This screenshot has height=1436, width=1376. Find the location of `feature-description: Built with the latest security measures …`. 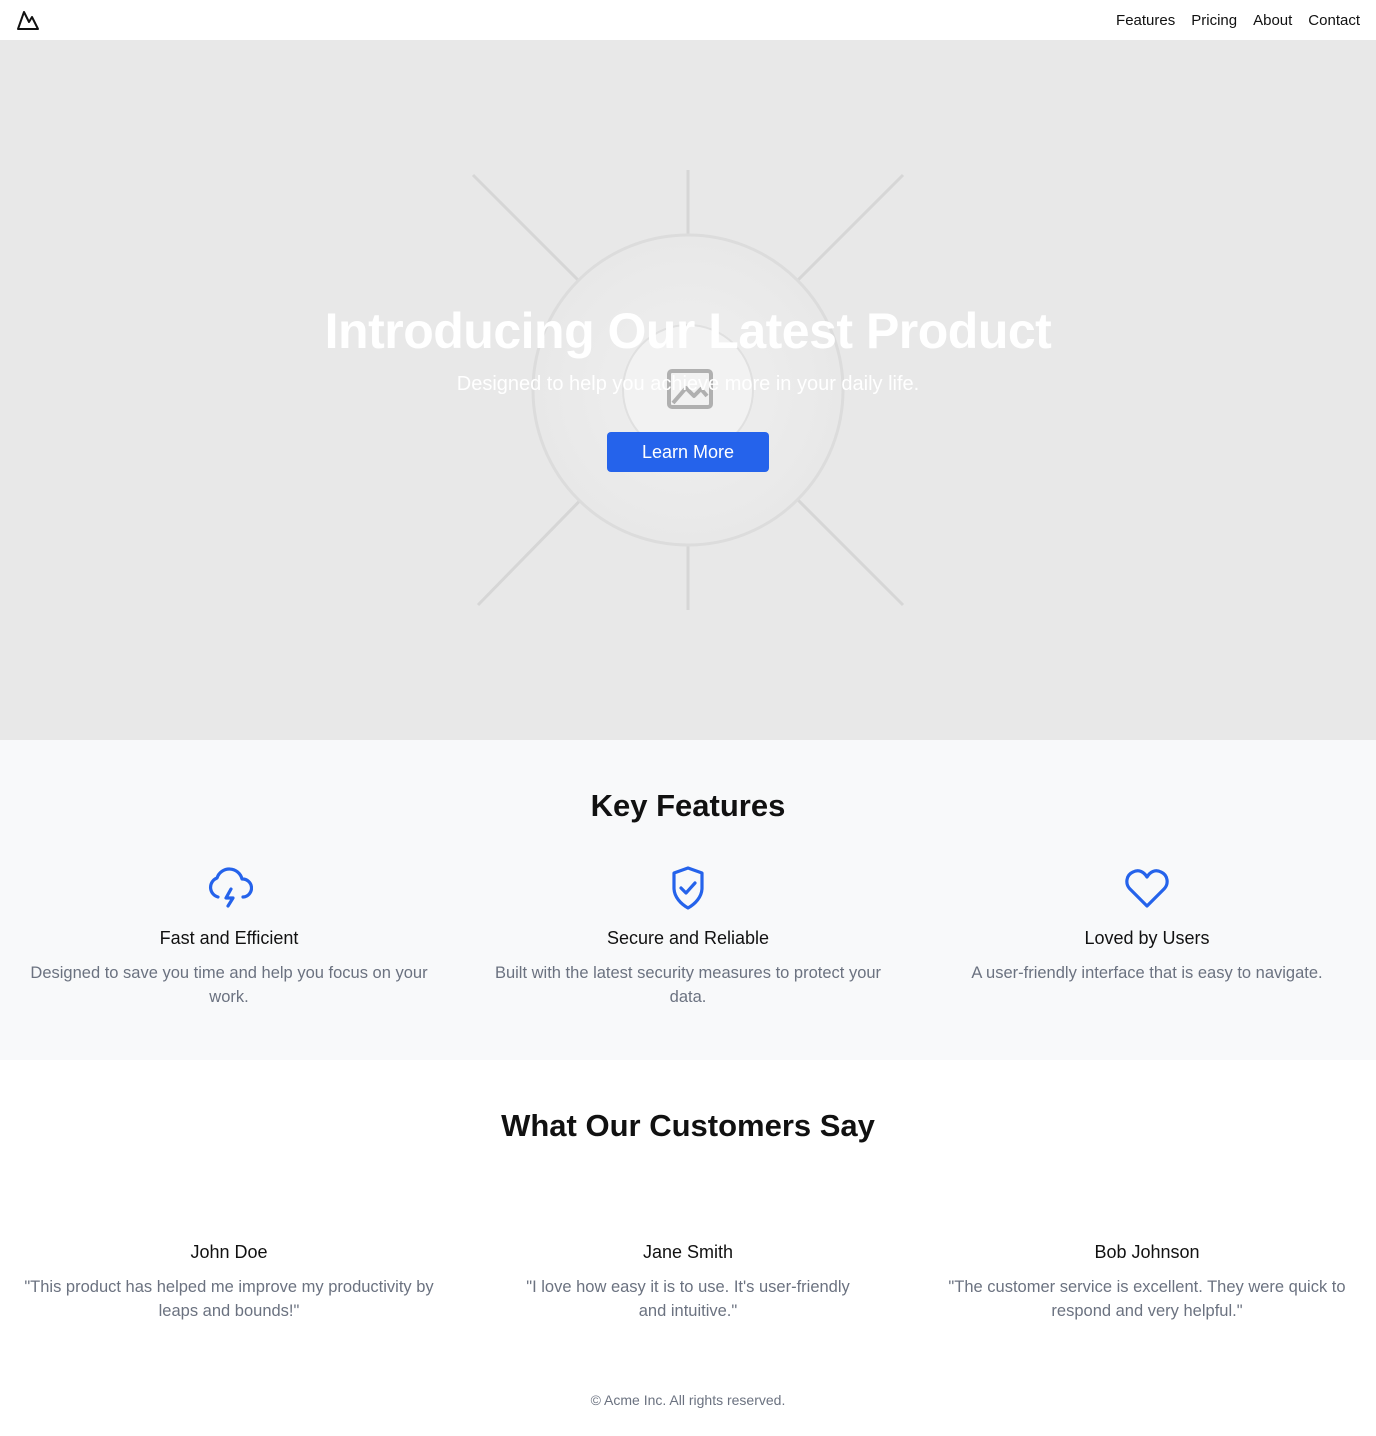

feature-description: Built with the latest security measures … is located at coordinates (688, 985).